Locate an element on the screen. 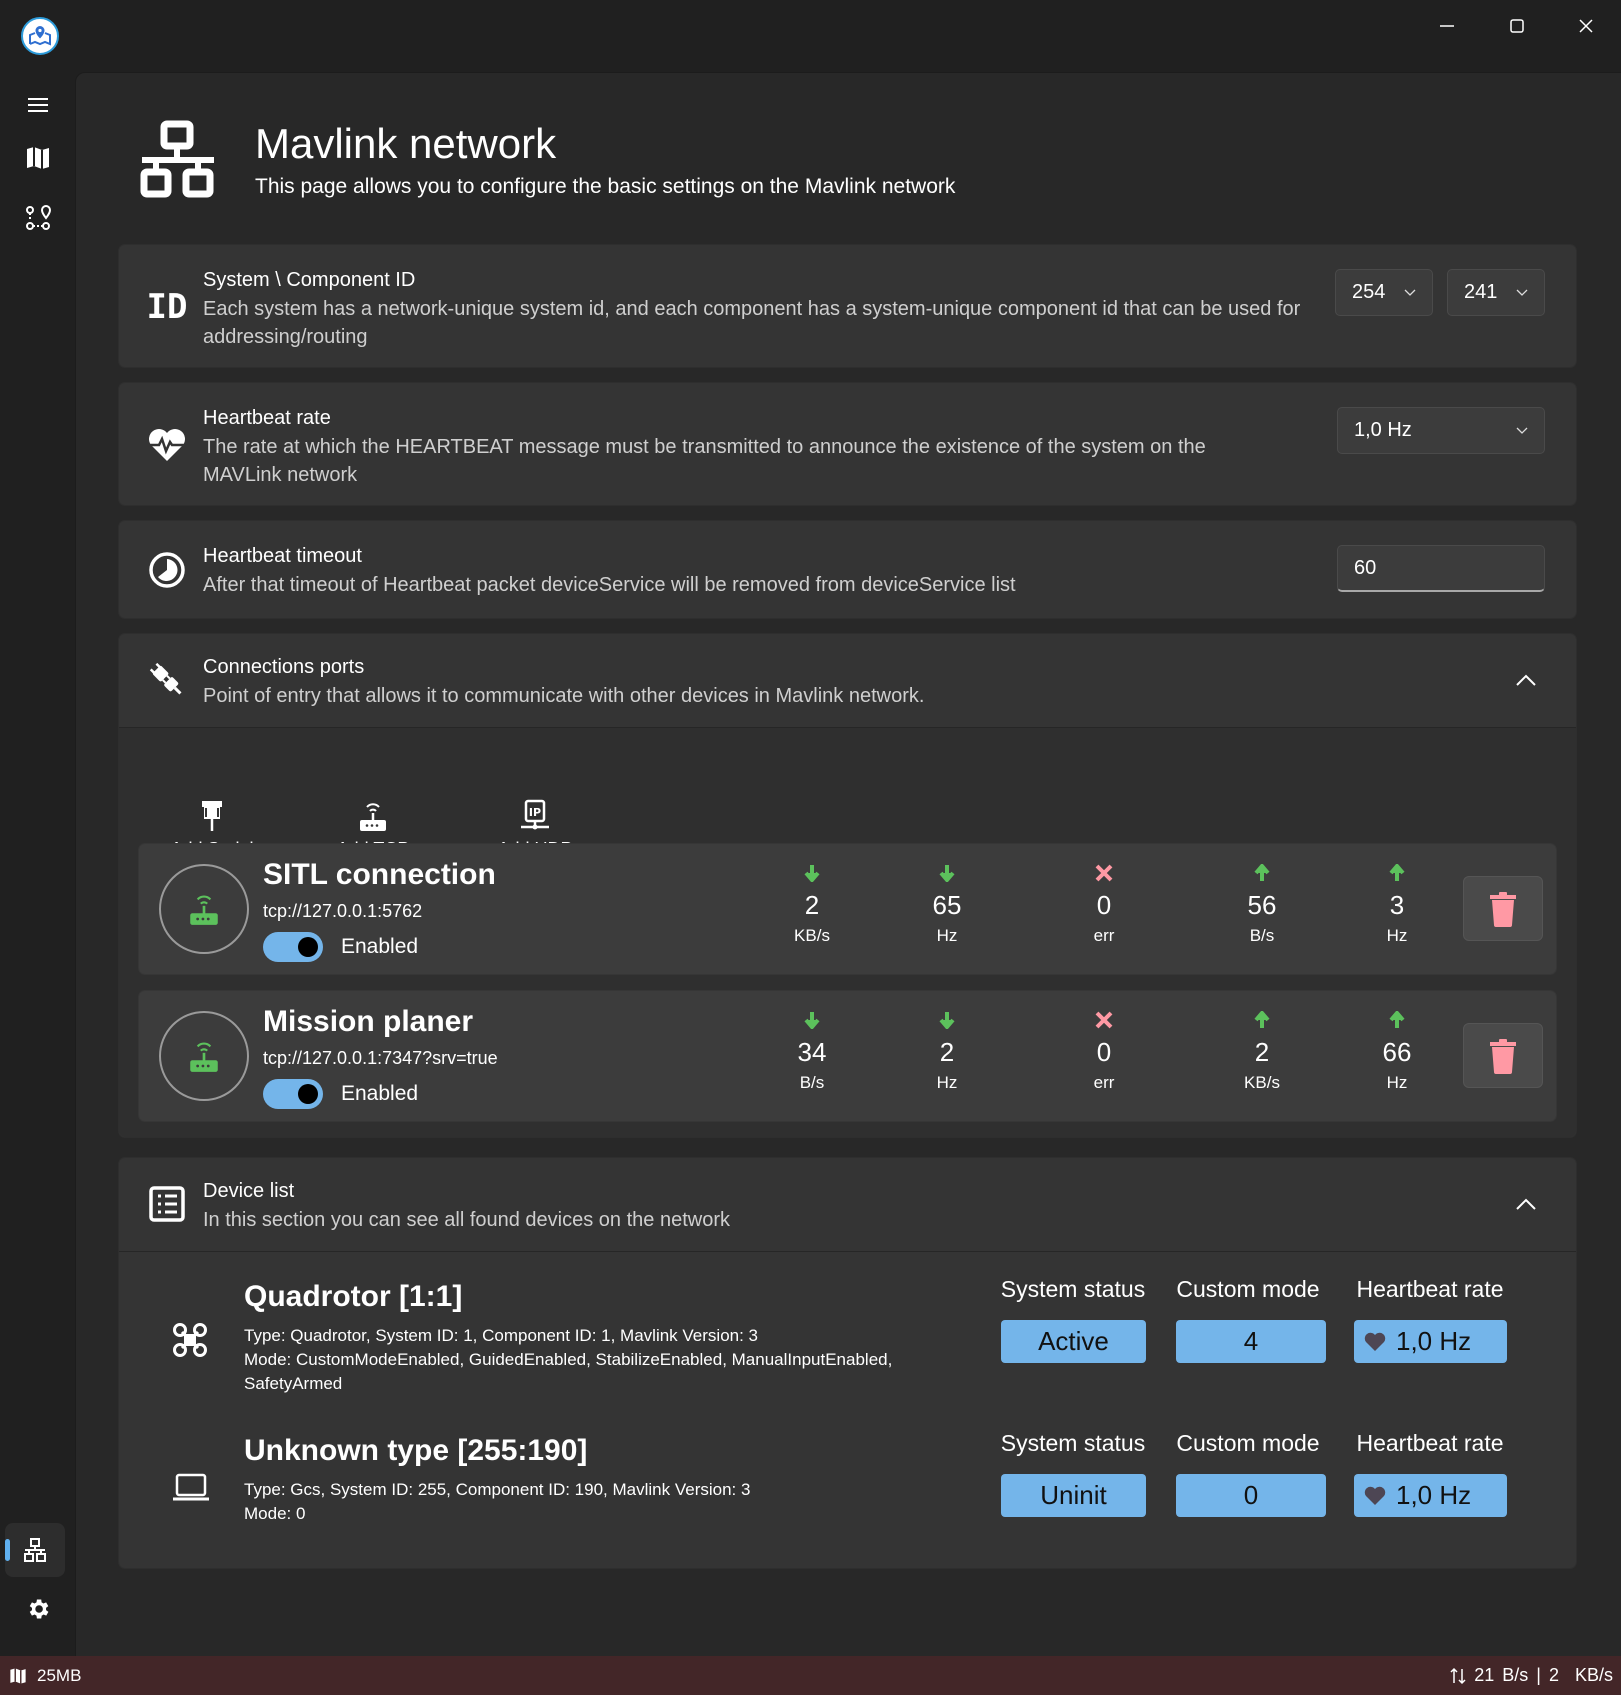  minimize-icon is located at coordinates (1447, 26).